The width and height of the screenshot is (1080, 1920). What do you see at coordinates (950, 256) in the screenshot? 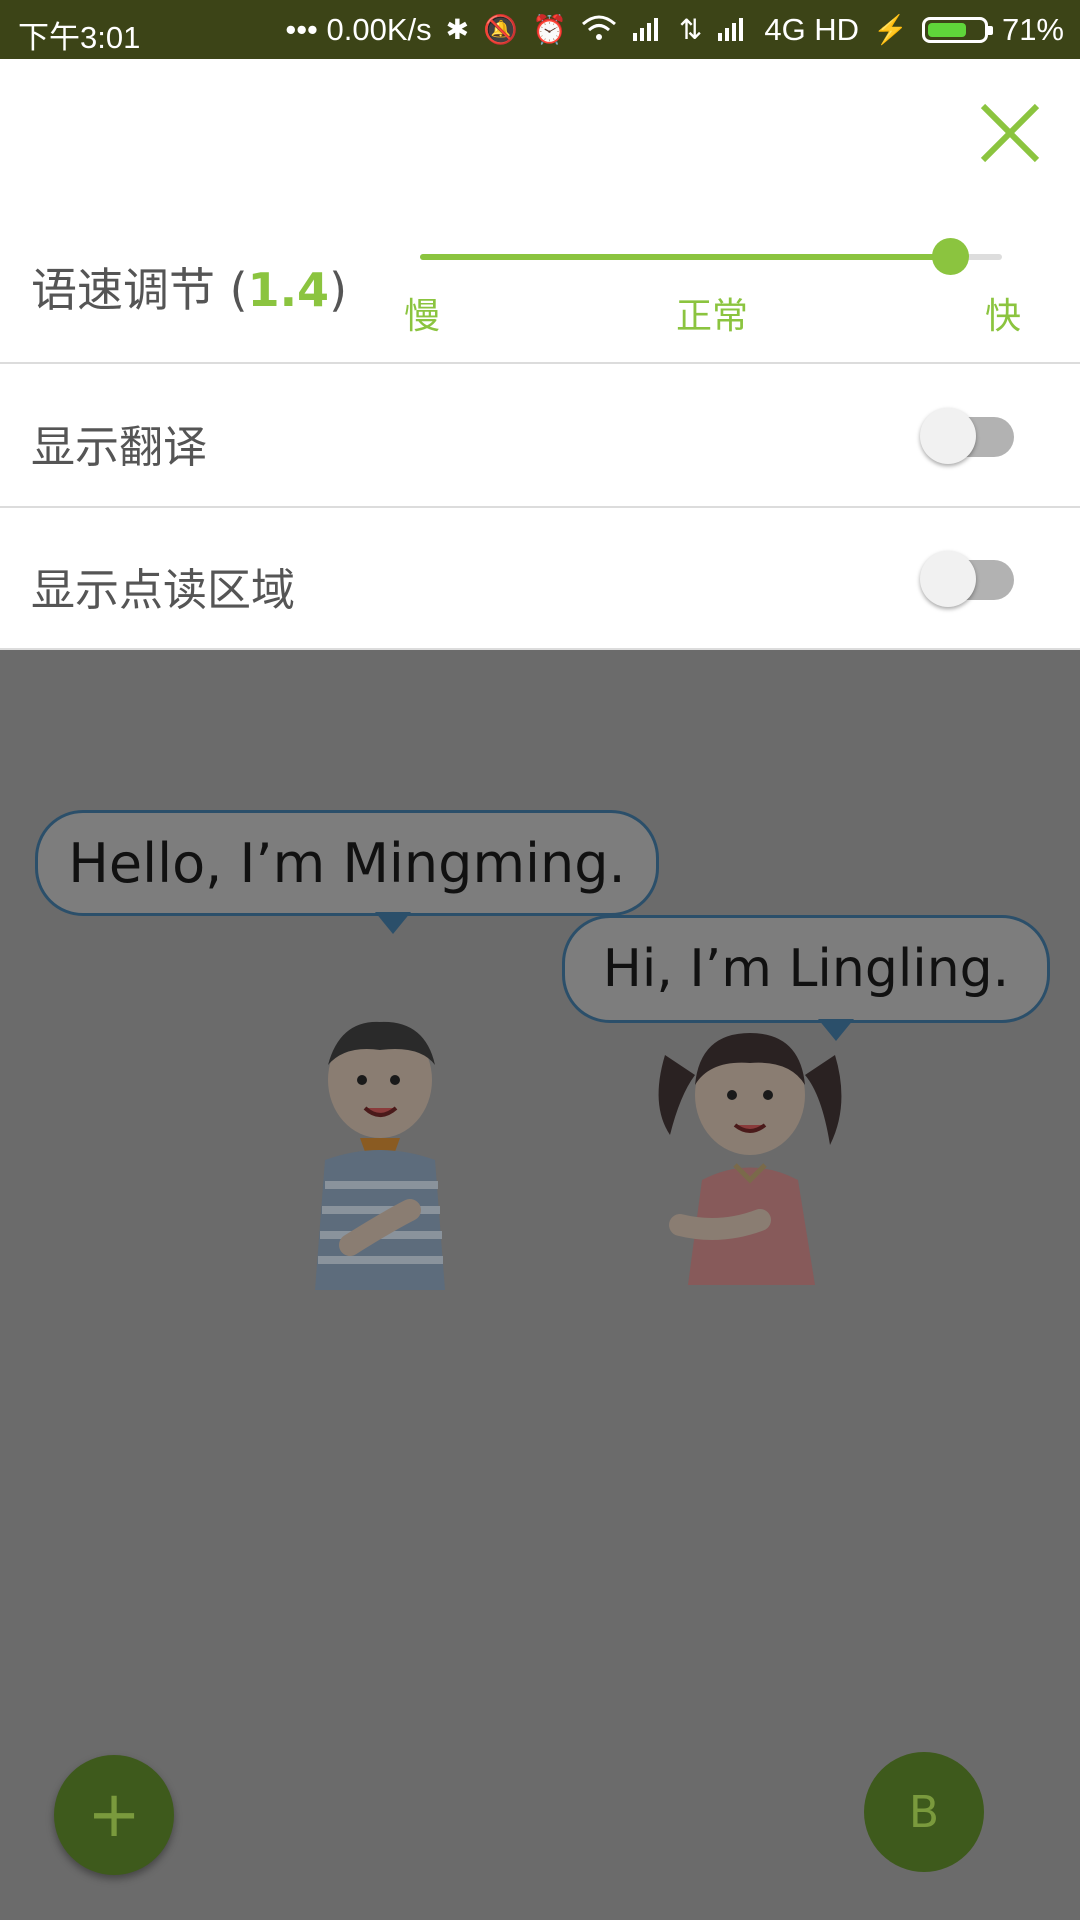
I see `speed-slider-thumb` at bounding box center [950, 256].